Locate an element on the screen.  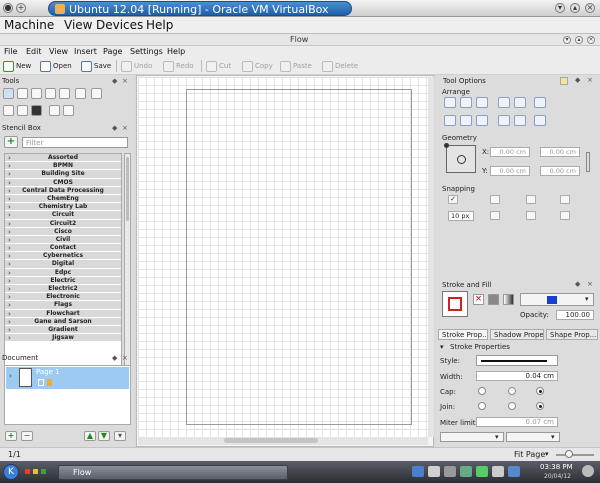
host-menu-machine: Machine is located at coordinates (29, 25).